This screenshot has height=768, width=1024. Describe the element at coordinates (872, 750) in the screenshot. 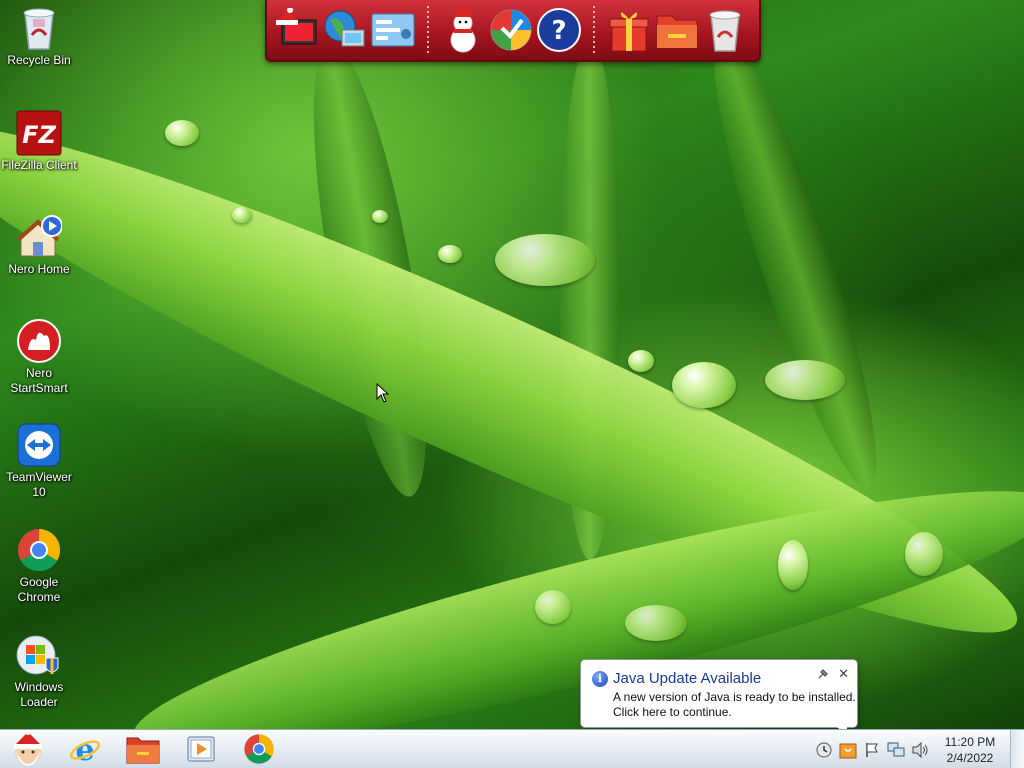

I see `action-center-flag-icon` at that location.